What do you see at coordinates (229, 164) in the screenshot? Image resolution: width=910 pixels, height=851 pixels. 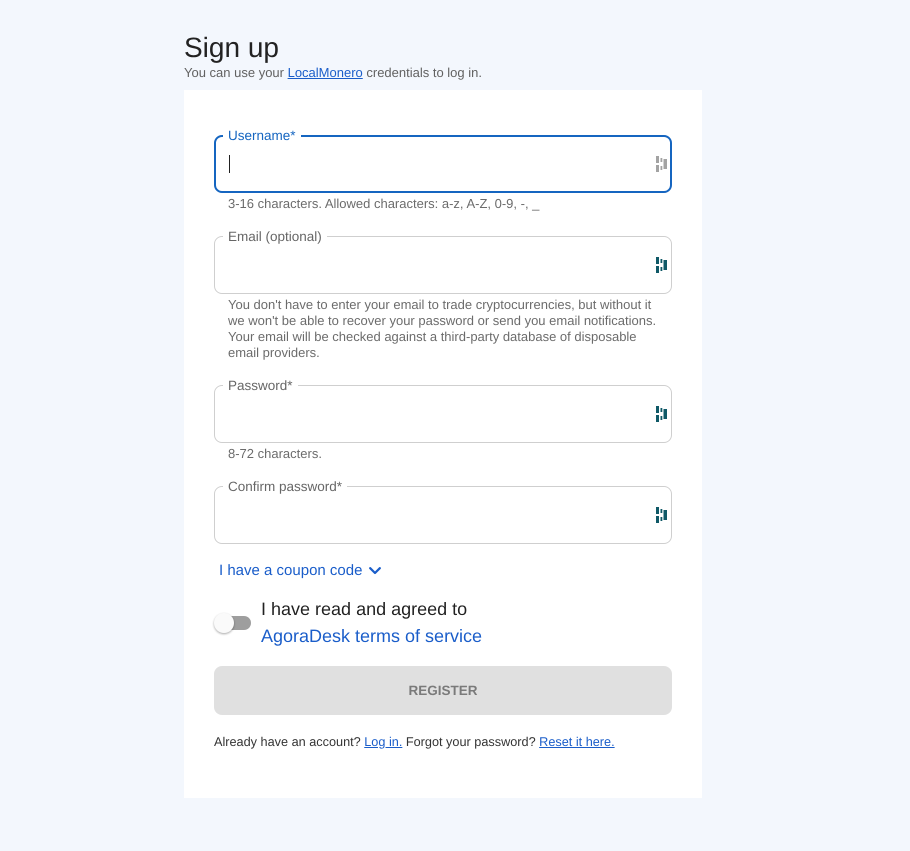 I see `text-cursor-icon` at bounding box center [229, 164].